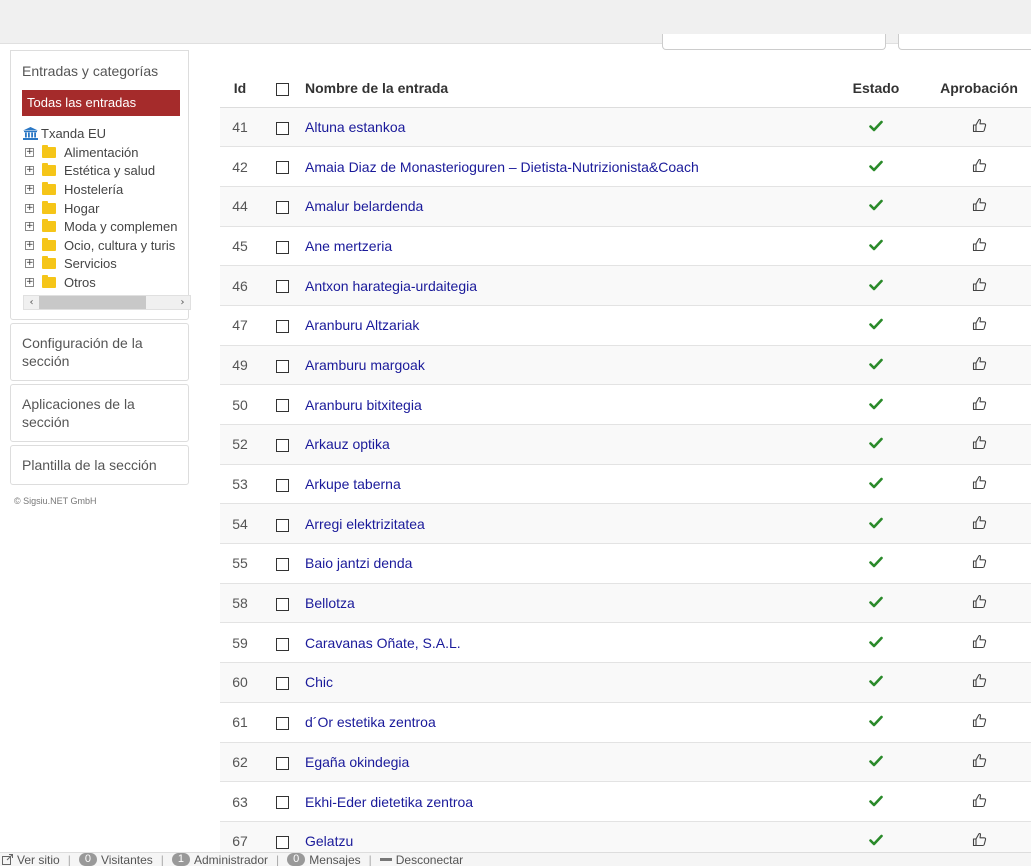 Image resolution: width=1031 pixels, height=866 pixels. Describe the element at coordinates (365, 365) in the screenshot. I see `entry-name-link: Aramburu margoak` at that location.